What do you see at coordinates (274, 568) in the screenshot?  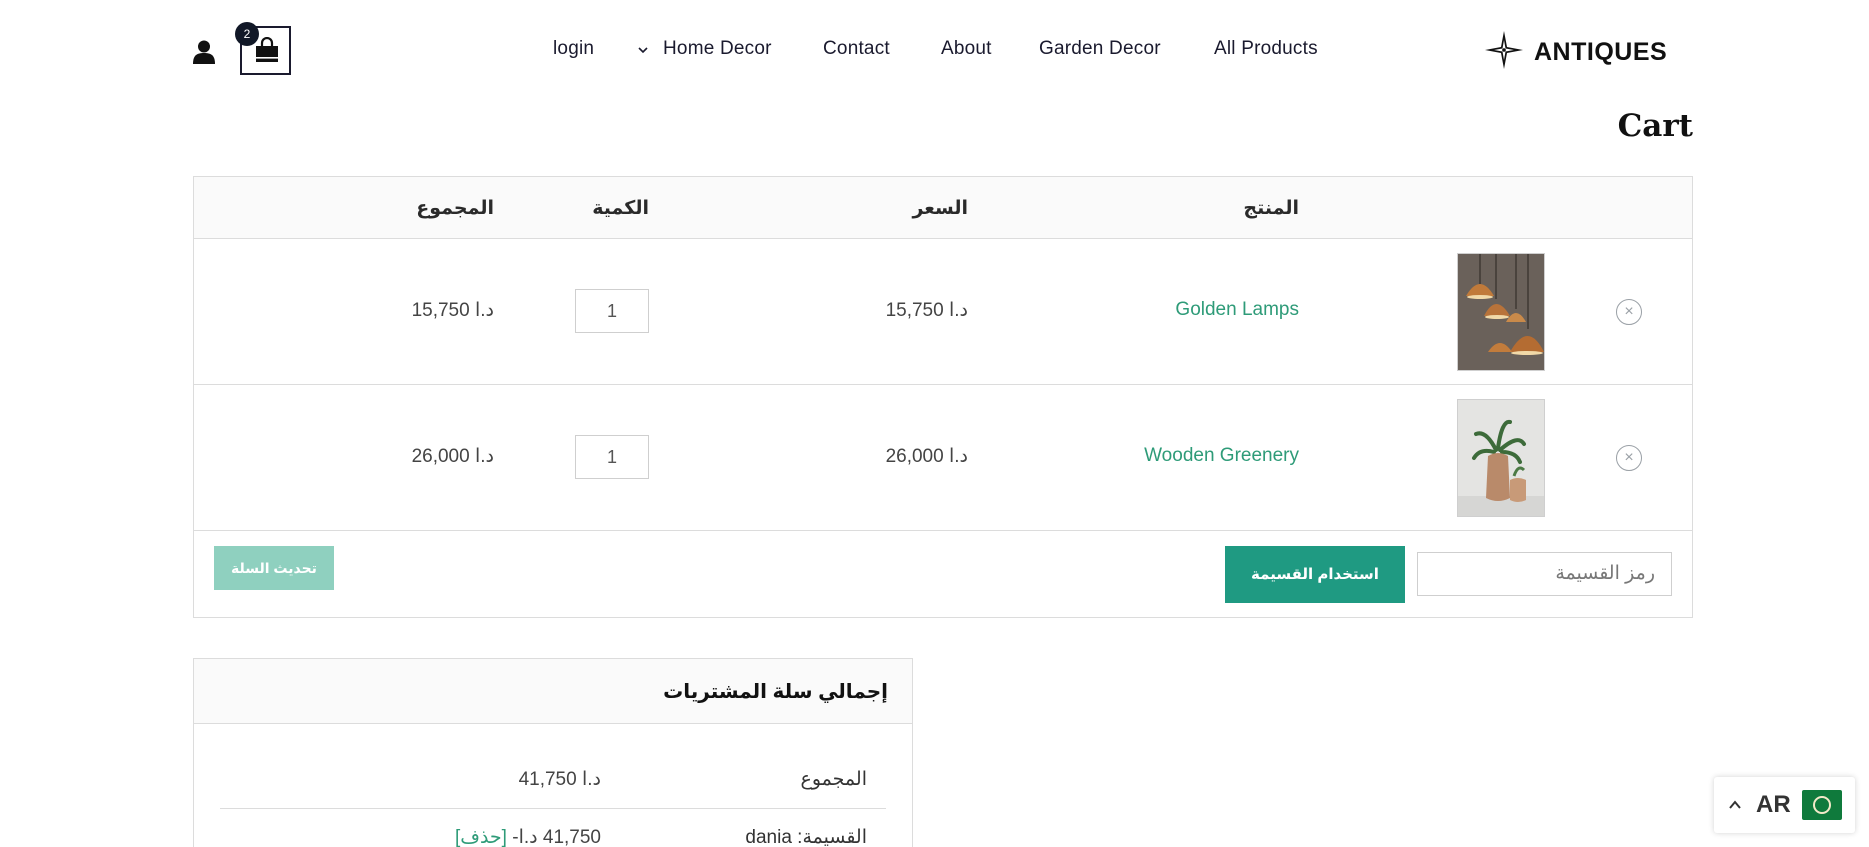 I see `update-cart-button: تحديث السلة` at bounding box center [274, 568].